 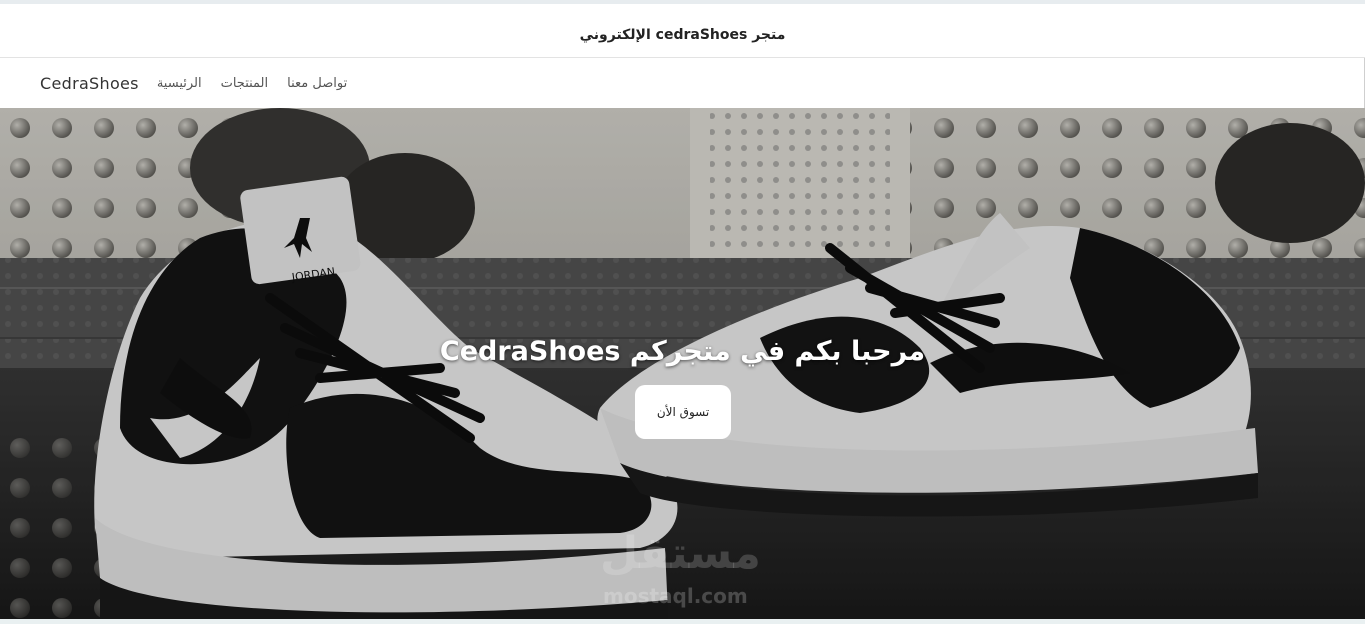 I want to click on navbar: CedraShoes الرئيسية المنتجات تواصل معنا, so click(x=682, y=83).